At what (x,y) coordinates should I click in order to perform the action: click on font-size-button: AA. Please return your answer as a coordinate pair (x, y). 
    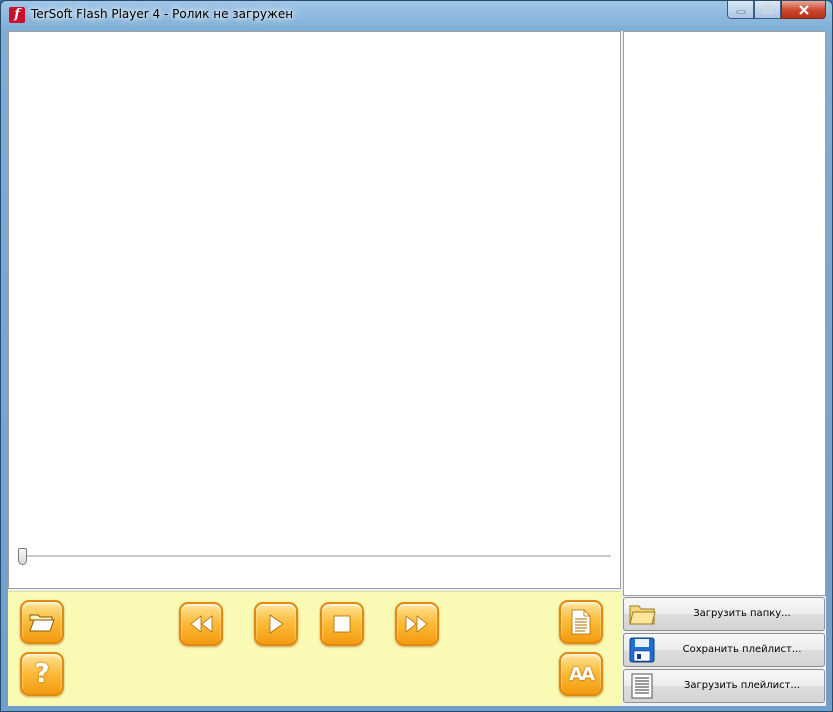
    Looking at the image, I should click on (581, 674).